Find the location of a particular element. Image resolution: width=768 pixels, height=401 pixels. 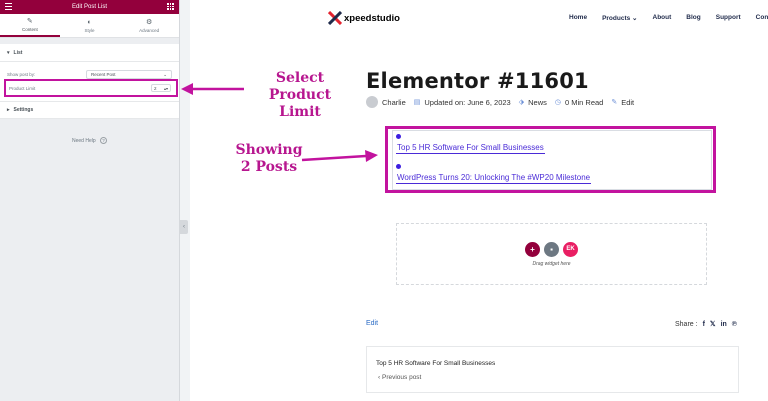

need-help-link: Need Help ? is located at coordinates (89, 140).